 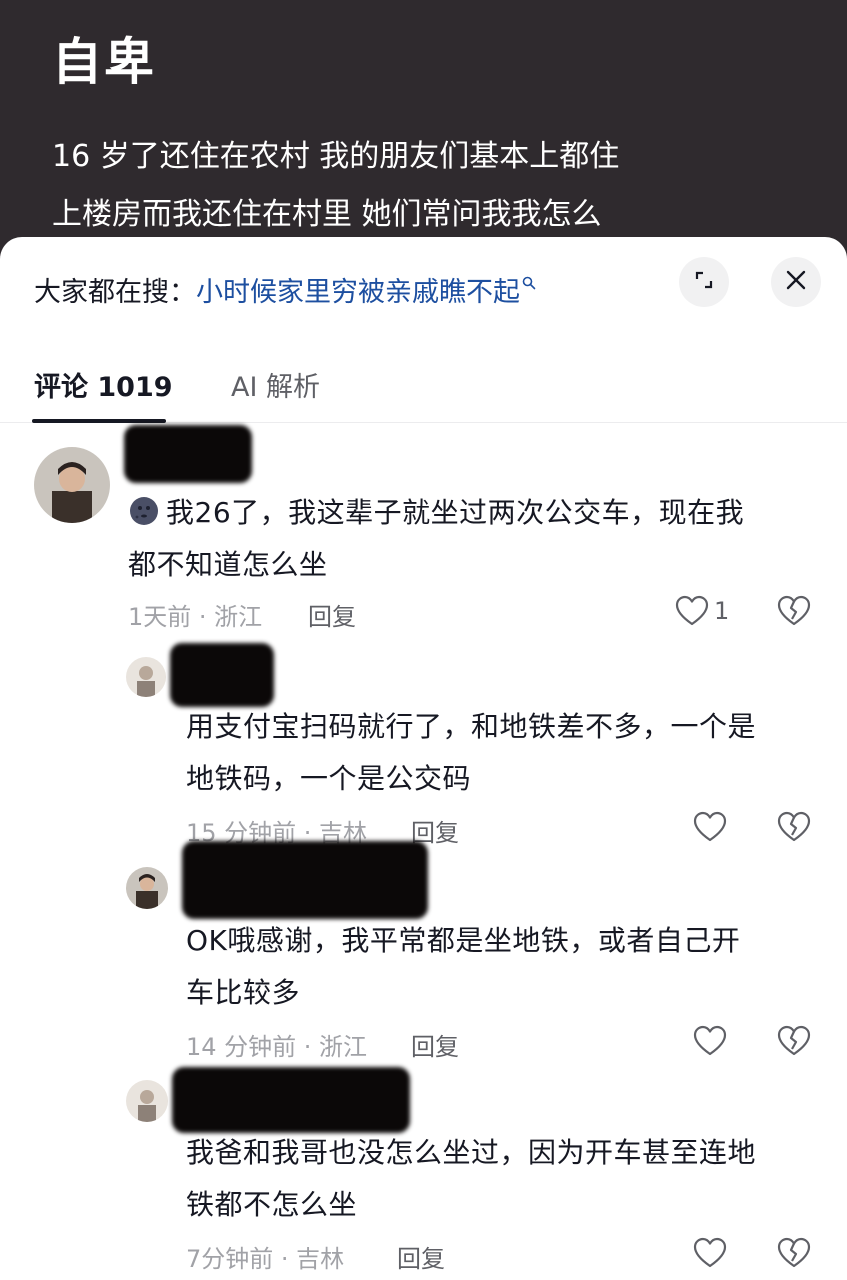 I want to click on comment-meta: 7分钟前 · 吉林, so click(x=265, y=1259).